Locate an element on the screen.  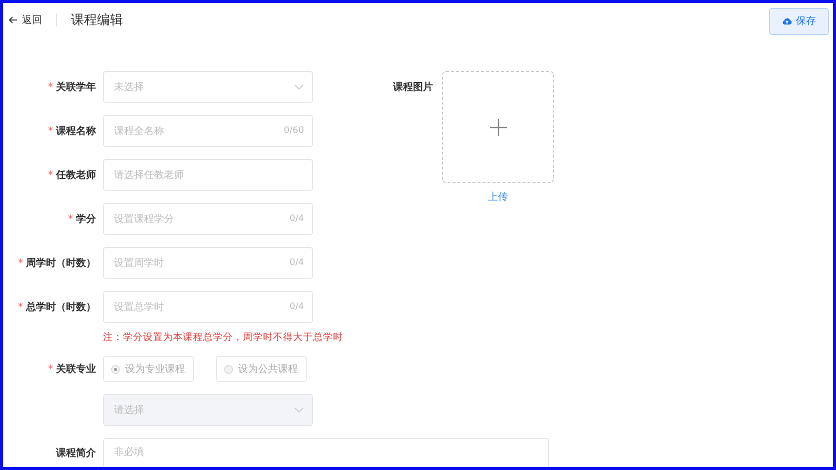
field-label: * 关联学年 is located at coordinates (71, 87).